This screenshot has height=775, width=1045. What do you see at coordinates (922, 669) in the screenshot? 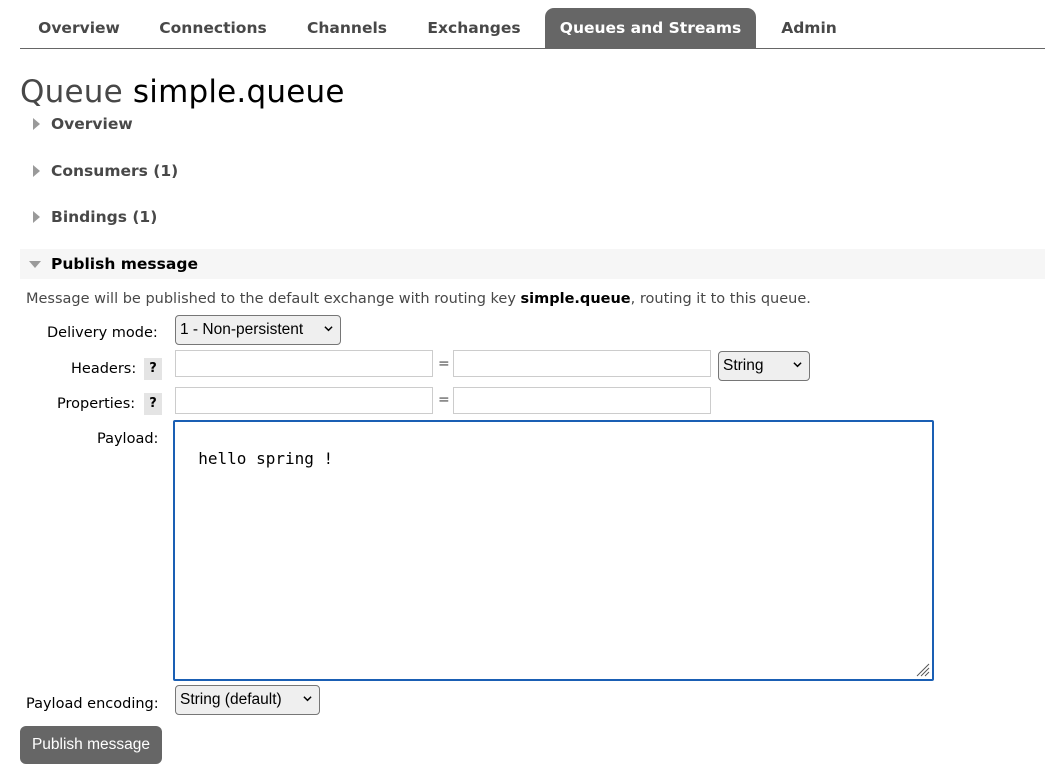
I see `resize-grip-icon` at bounding box center [922, 669].